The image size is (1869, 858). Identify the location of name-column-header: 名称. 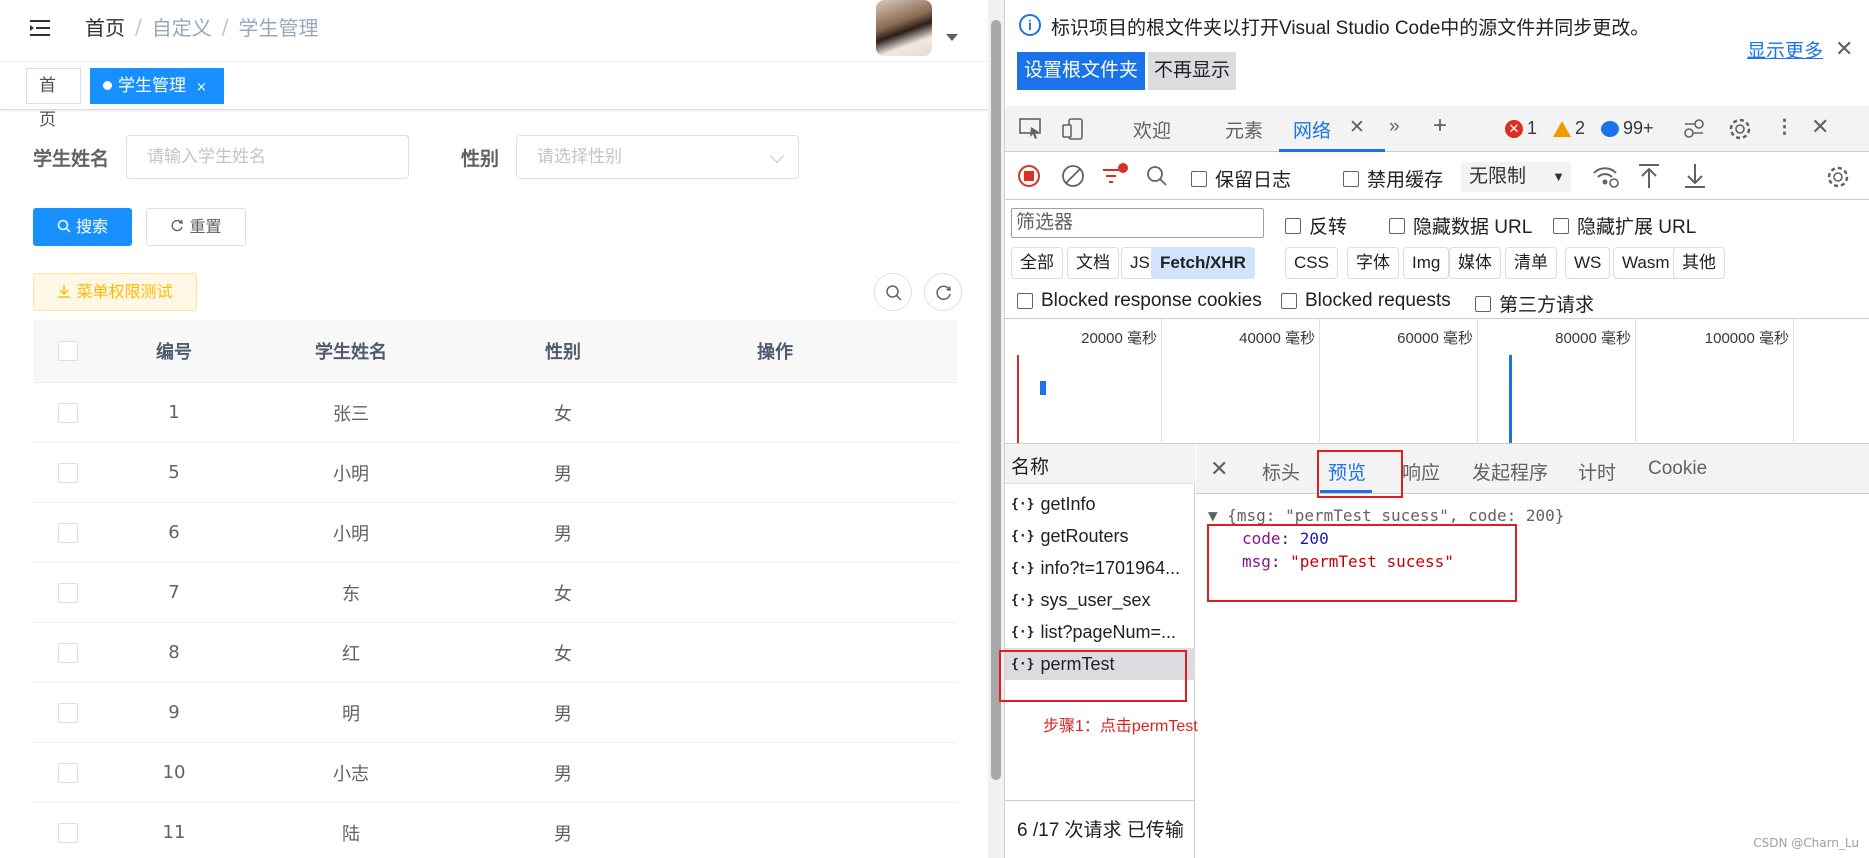
(1100, 464).